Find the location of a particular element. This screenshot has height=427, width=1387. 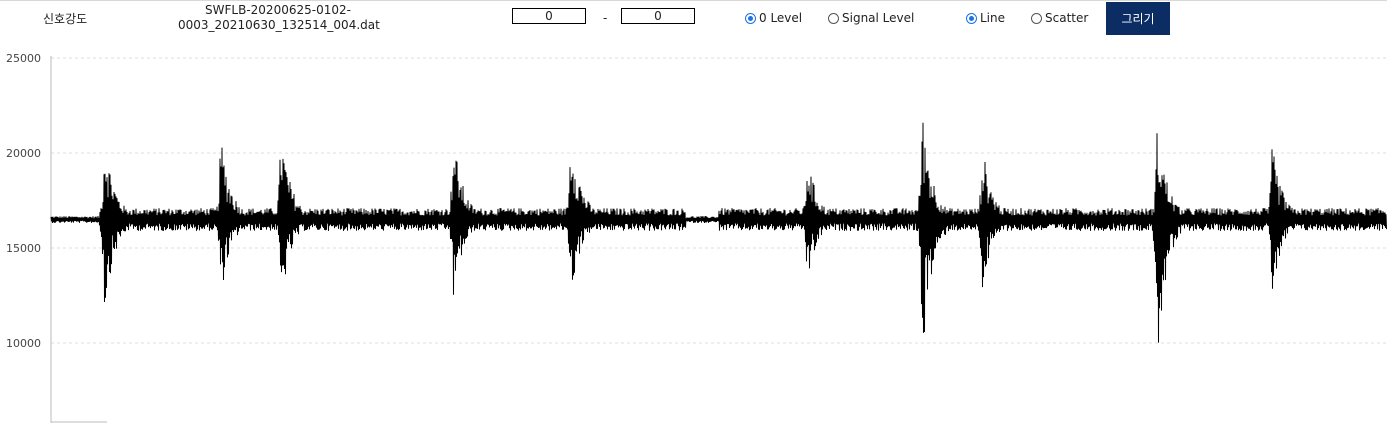

y-tick-label: 25000 is located at coordinates (23, 58).